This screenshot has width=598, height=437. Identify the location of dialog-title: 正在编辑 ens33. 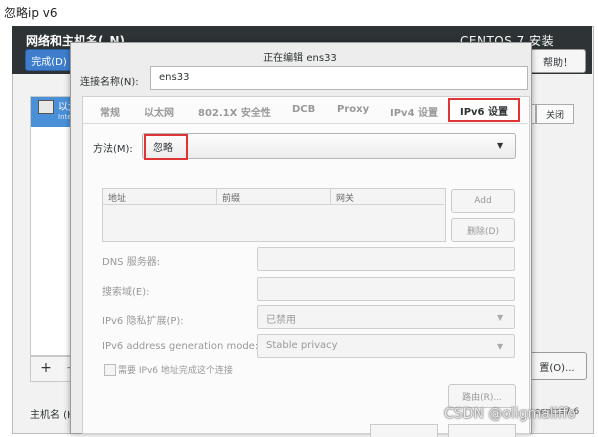
(300, 58).